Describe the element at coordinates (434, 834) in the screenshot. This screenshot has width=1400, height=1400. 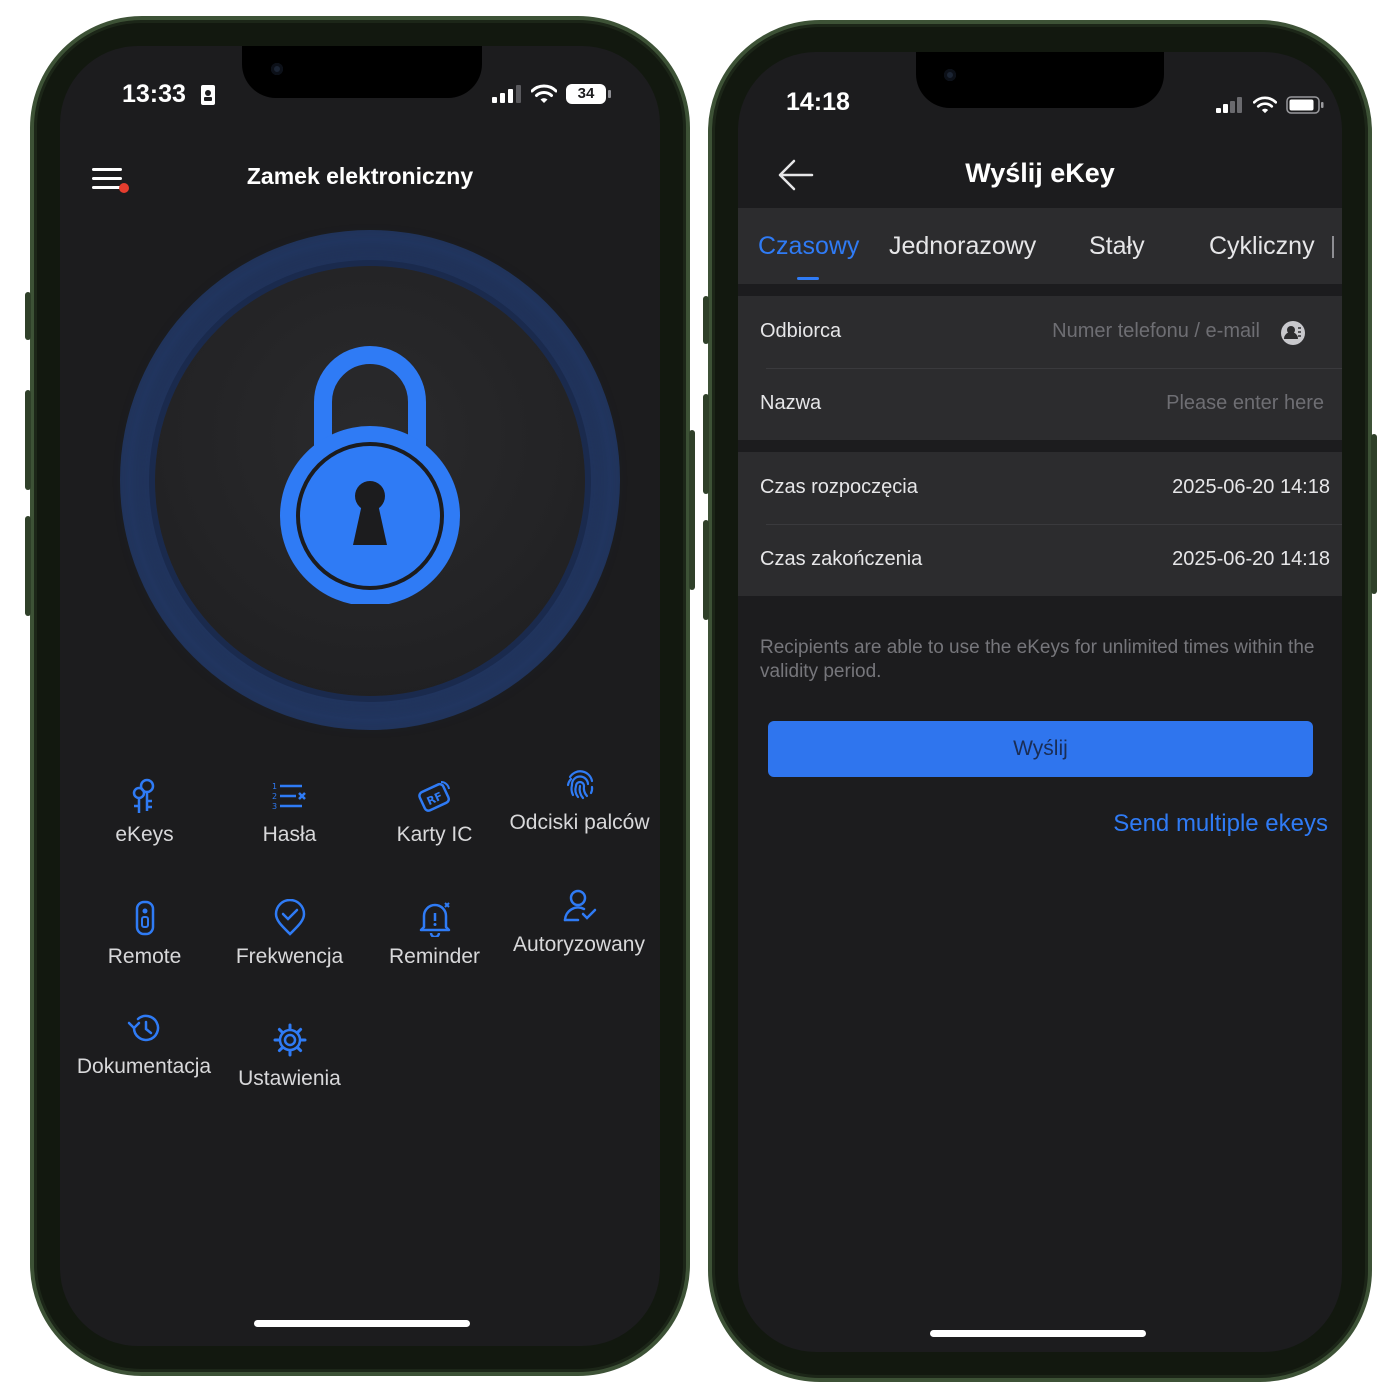
I see `grid-item-label: Karty IC` at that location.